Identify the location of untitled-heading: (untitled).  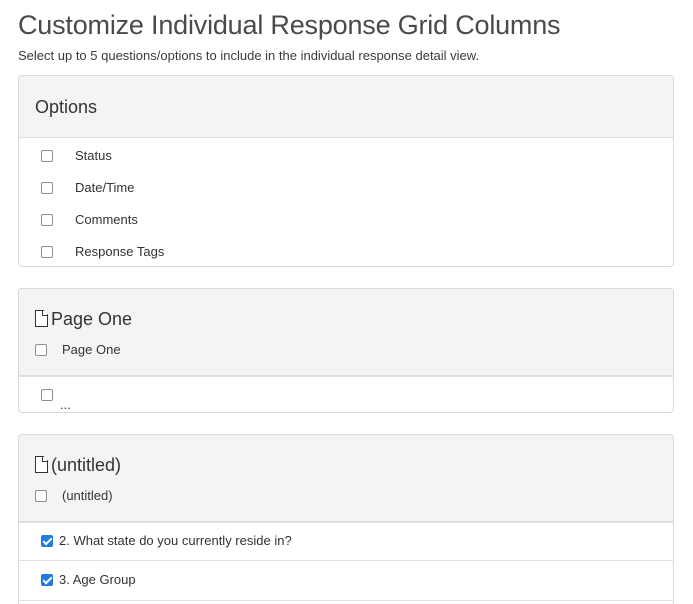
(78, 465).